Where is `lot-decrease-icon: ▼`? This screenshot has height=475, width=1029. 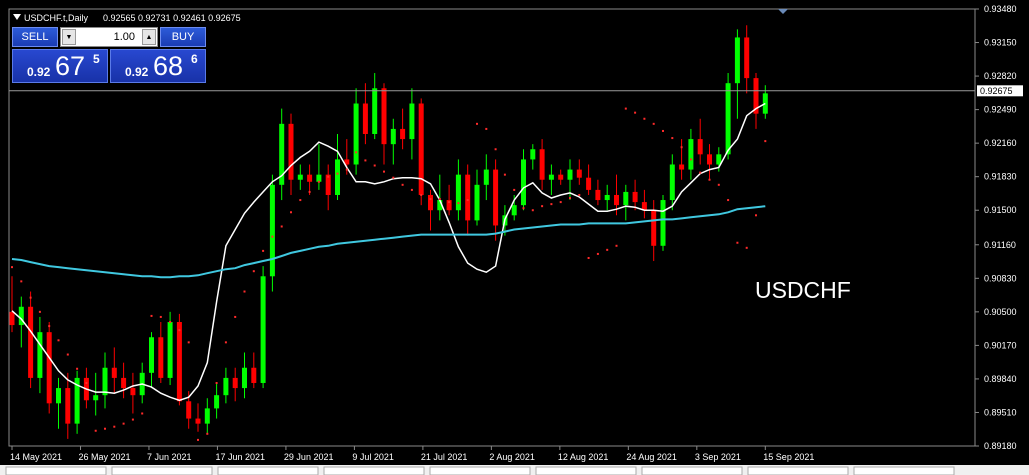 lot-decrease-icon: ▼ is located at coordinates (69, 37).